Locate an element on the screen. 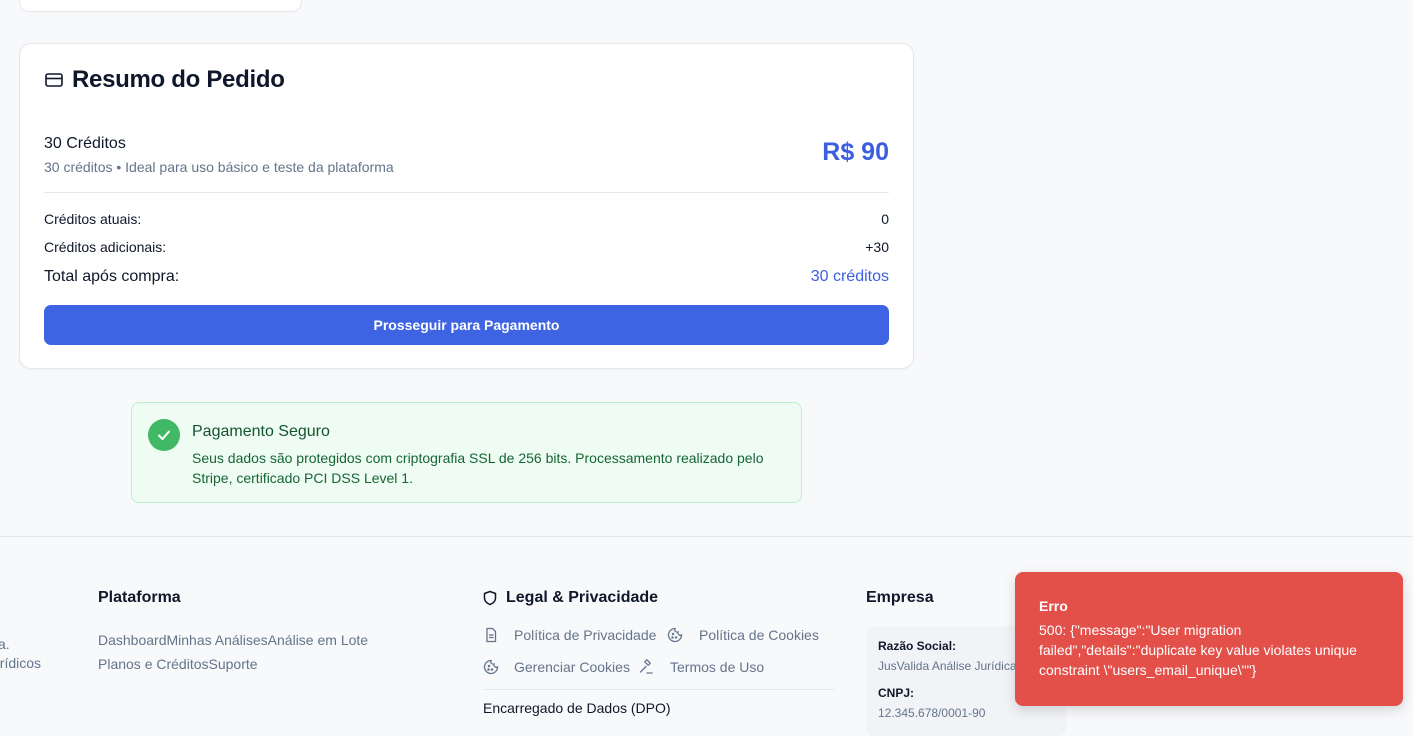 The width and height of the screenshot is (1413, 736). footer-partial-text: urídicos is located at coordinates (21, 663).